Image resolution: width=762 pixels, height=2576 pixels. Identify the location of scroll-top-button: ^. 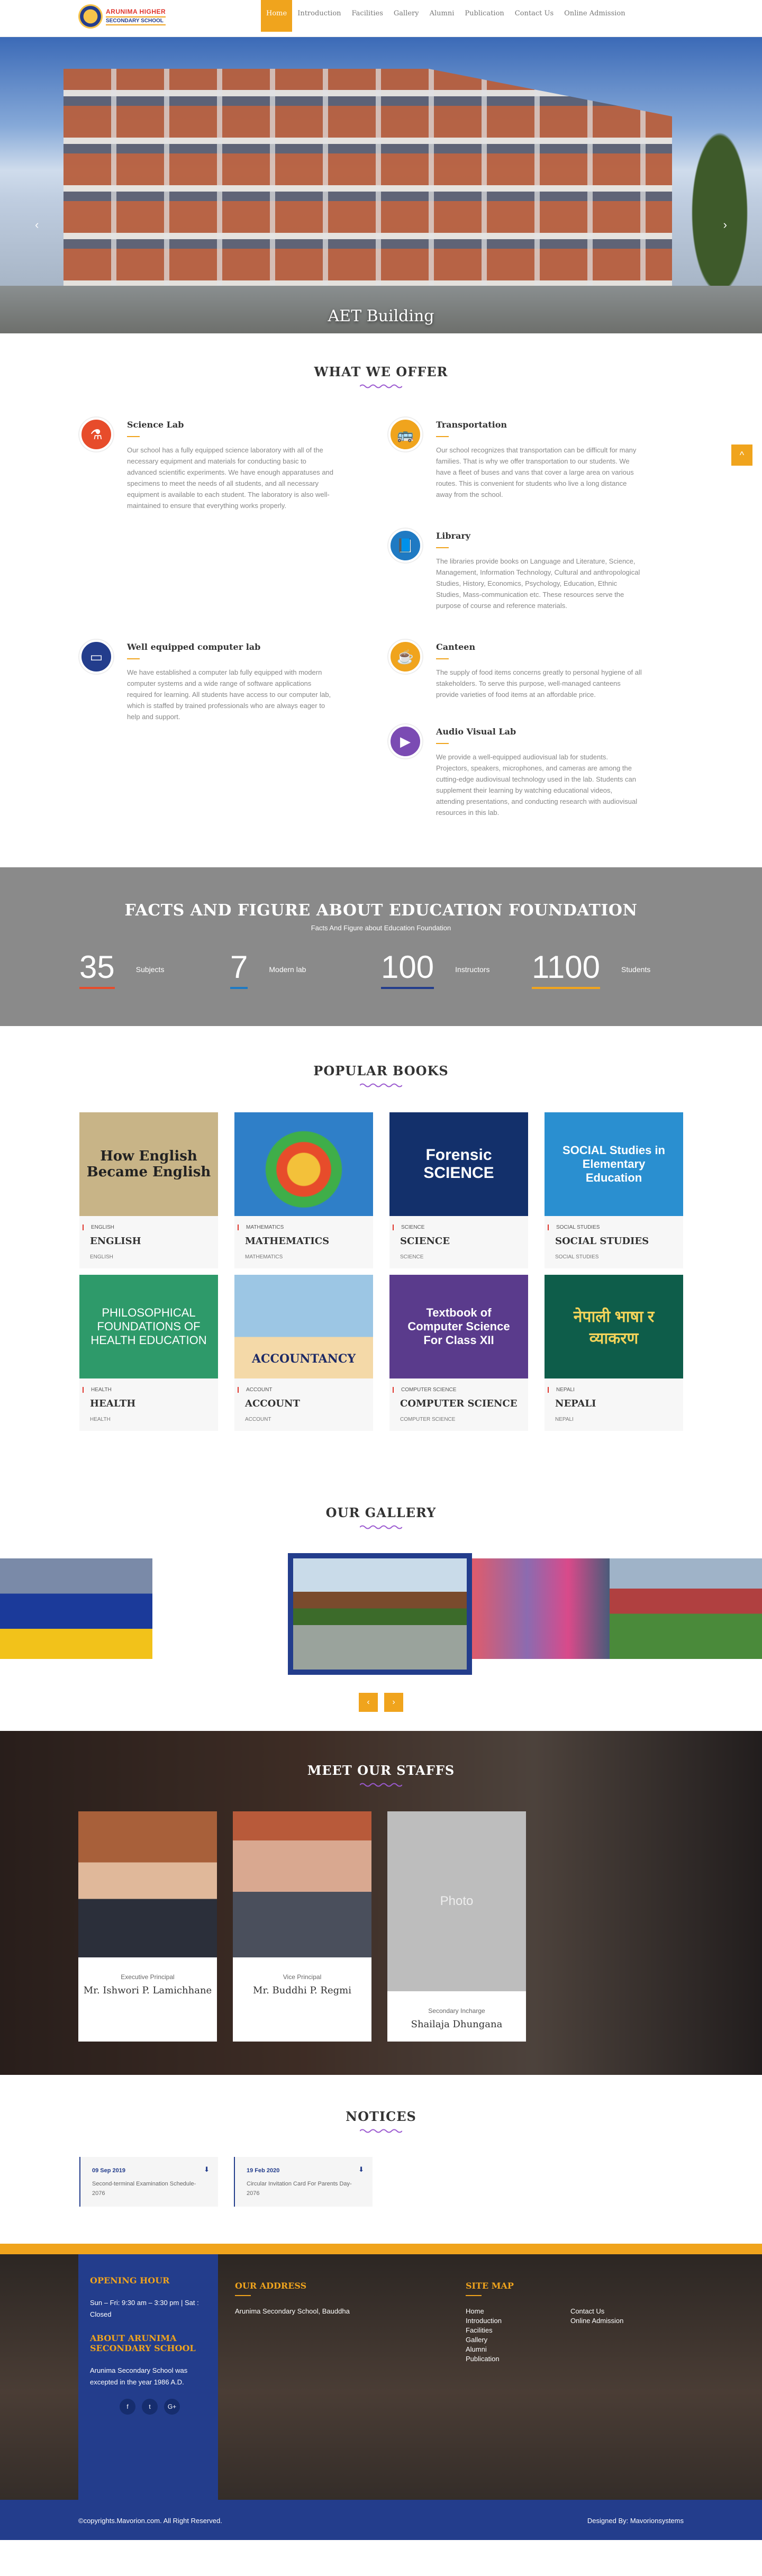
(741, 455).